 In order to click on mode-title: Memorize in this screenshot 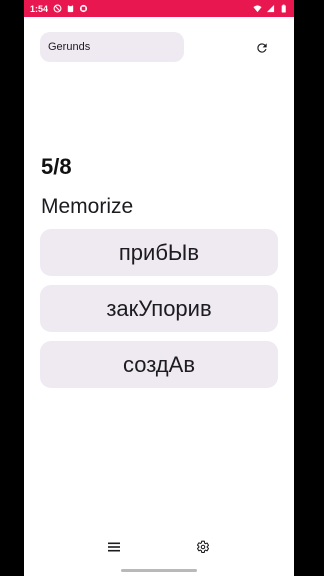, I will do `click(87, 206)`.